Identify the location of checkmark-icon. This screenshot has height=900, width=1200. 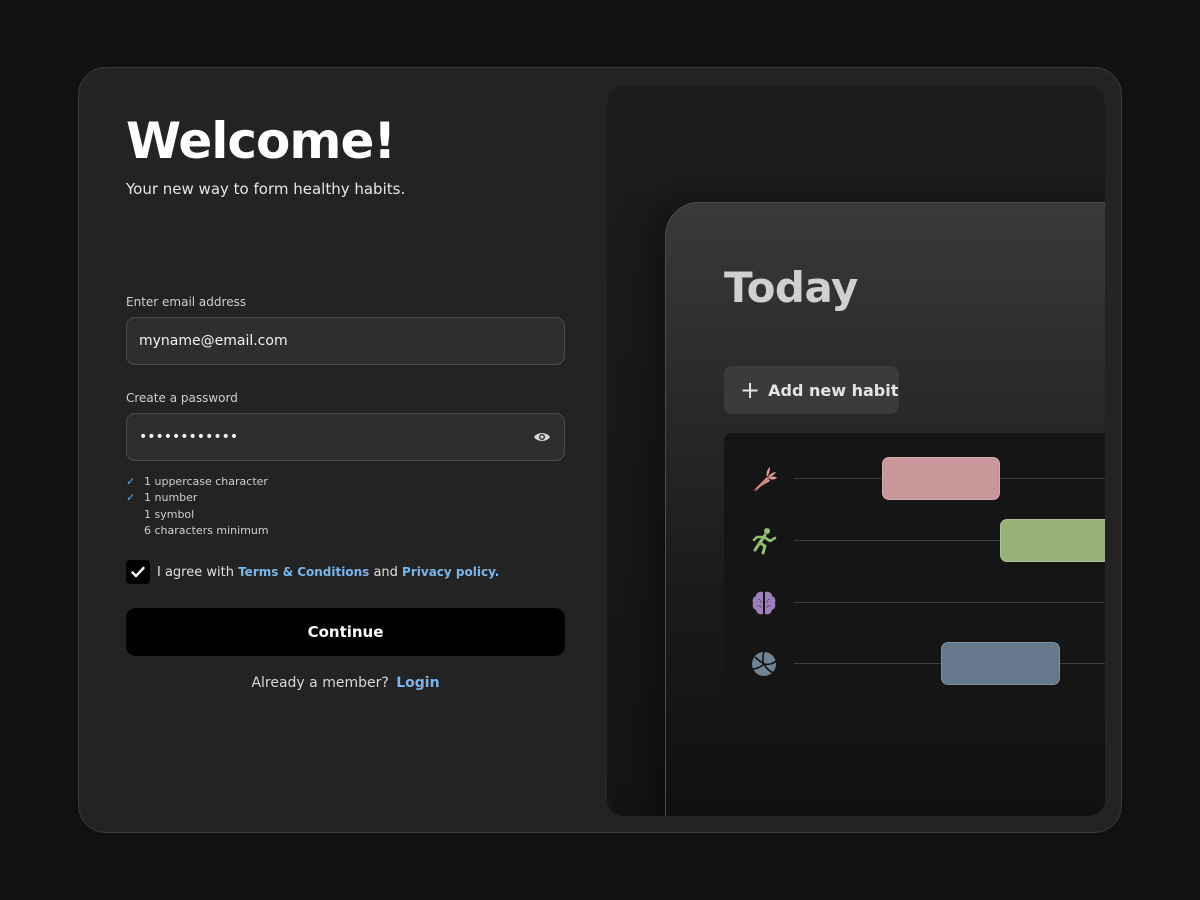
(138, 572).